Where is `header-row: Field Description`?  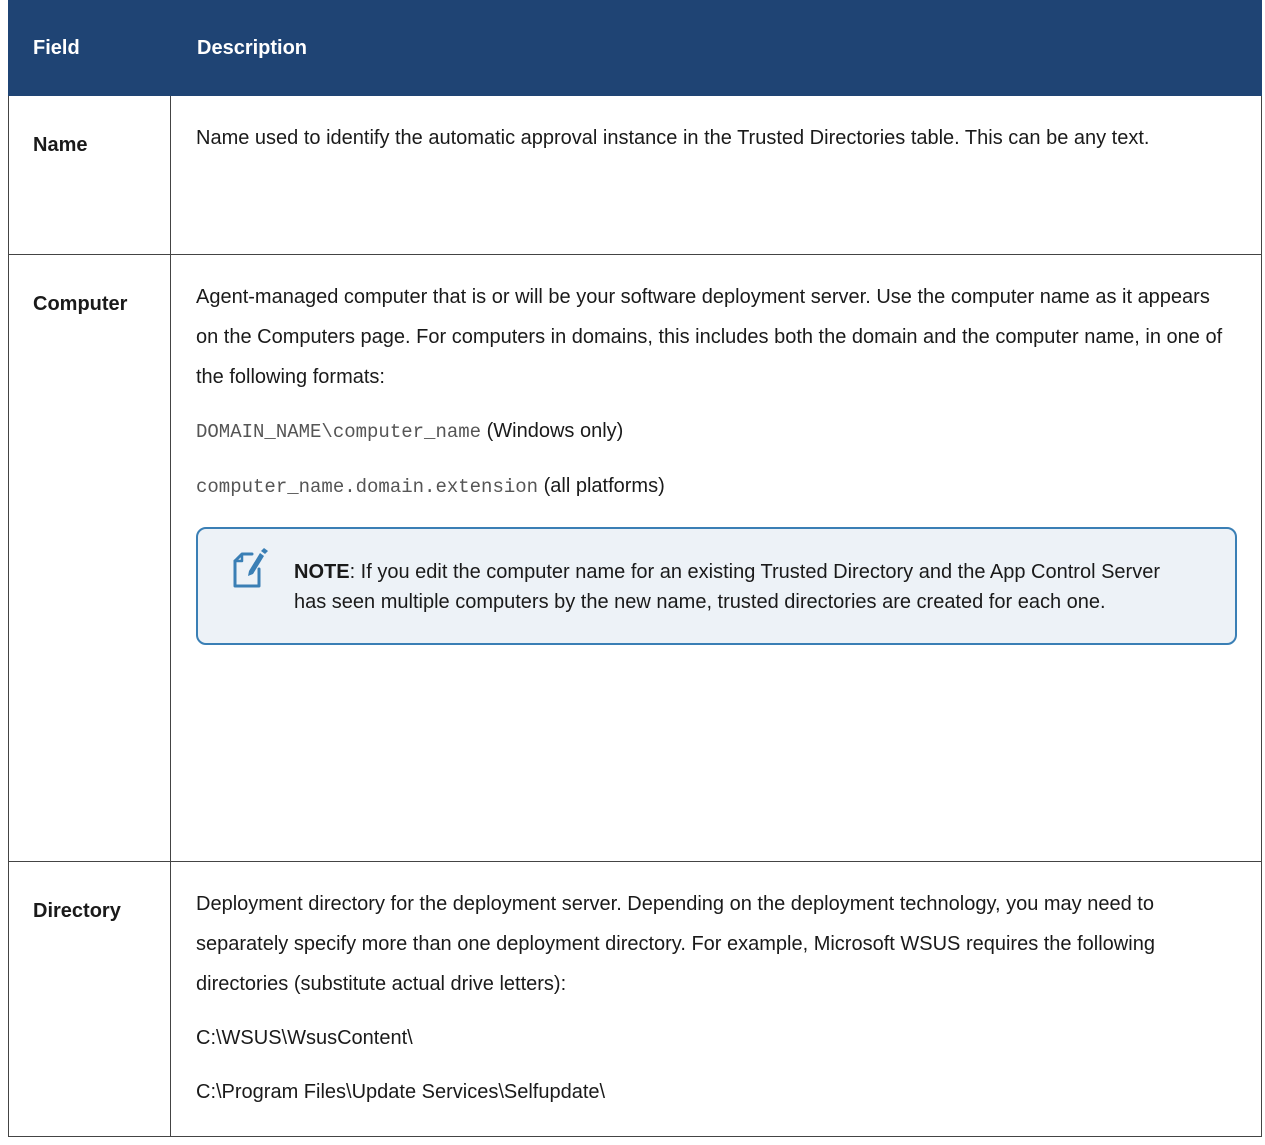
header-row: Field Description is located at coordinates (635, 48).